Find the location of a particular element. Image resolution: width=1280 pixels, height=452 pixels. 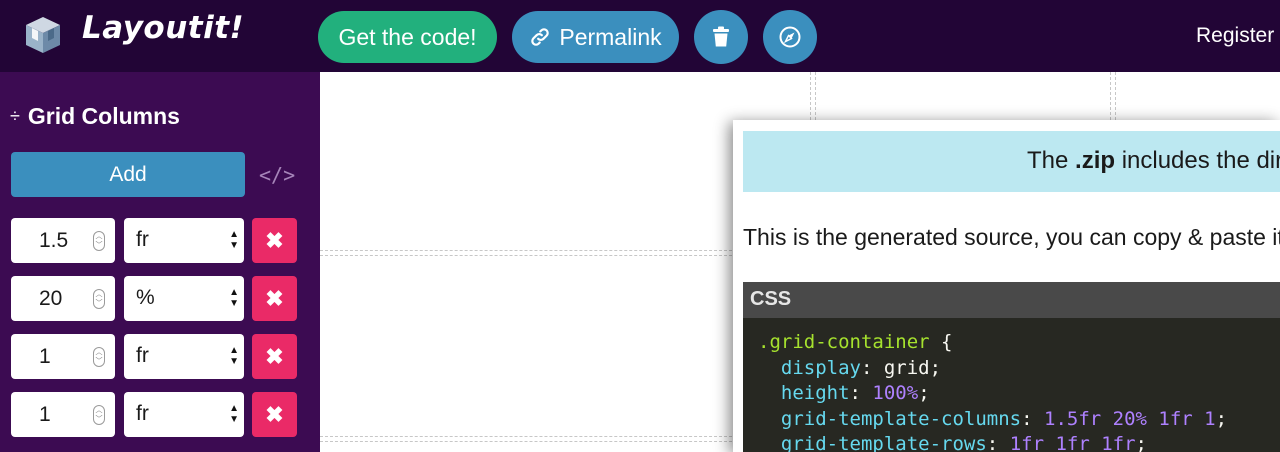

get-code-button: Get the code! is located at coordinates (407, 37).